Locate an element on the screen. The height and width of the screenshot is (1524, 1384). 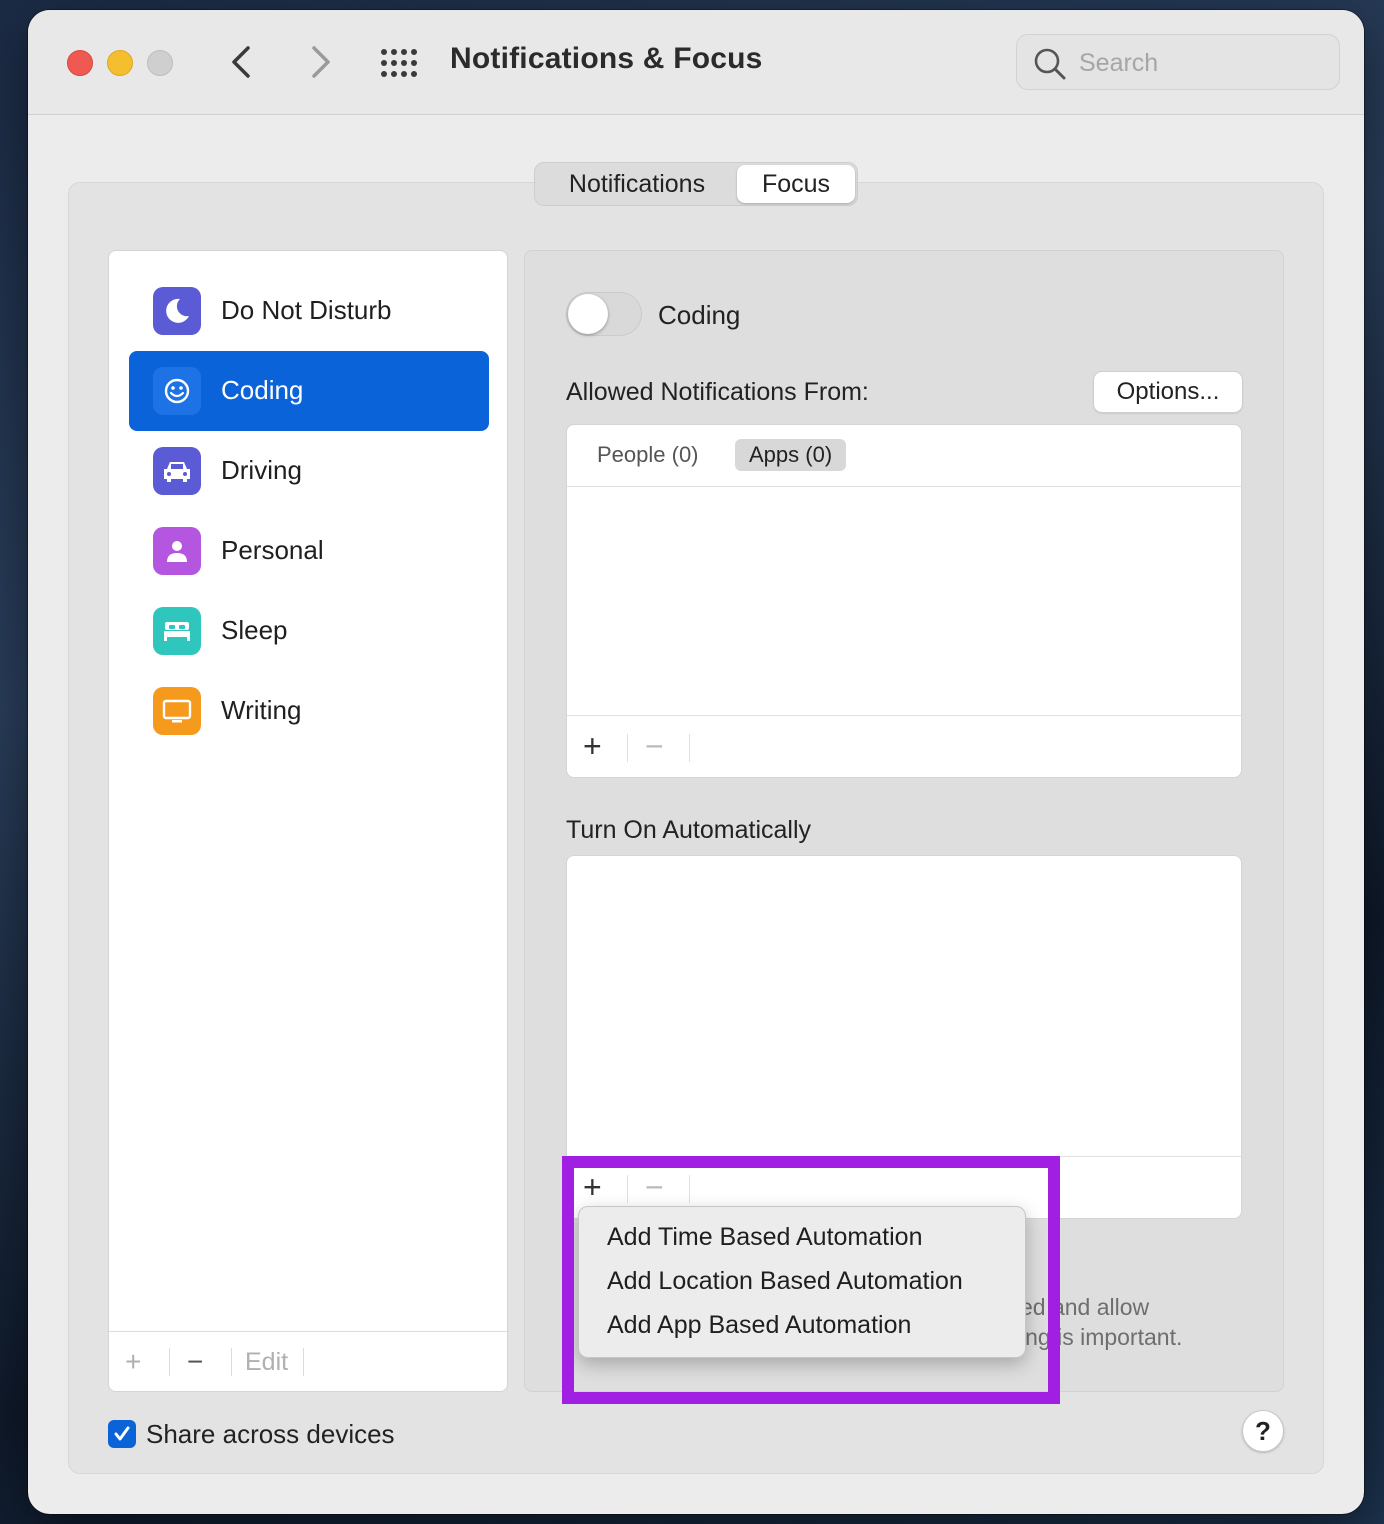
checkbox-checked is located at coordinates (122, 1434).